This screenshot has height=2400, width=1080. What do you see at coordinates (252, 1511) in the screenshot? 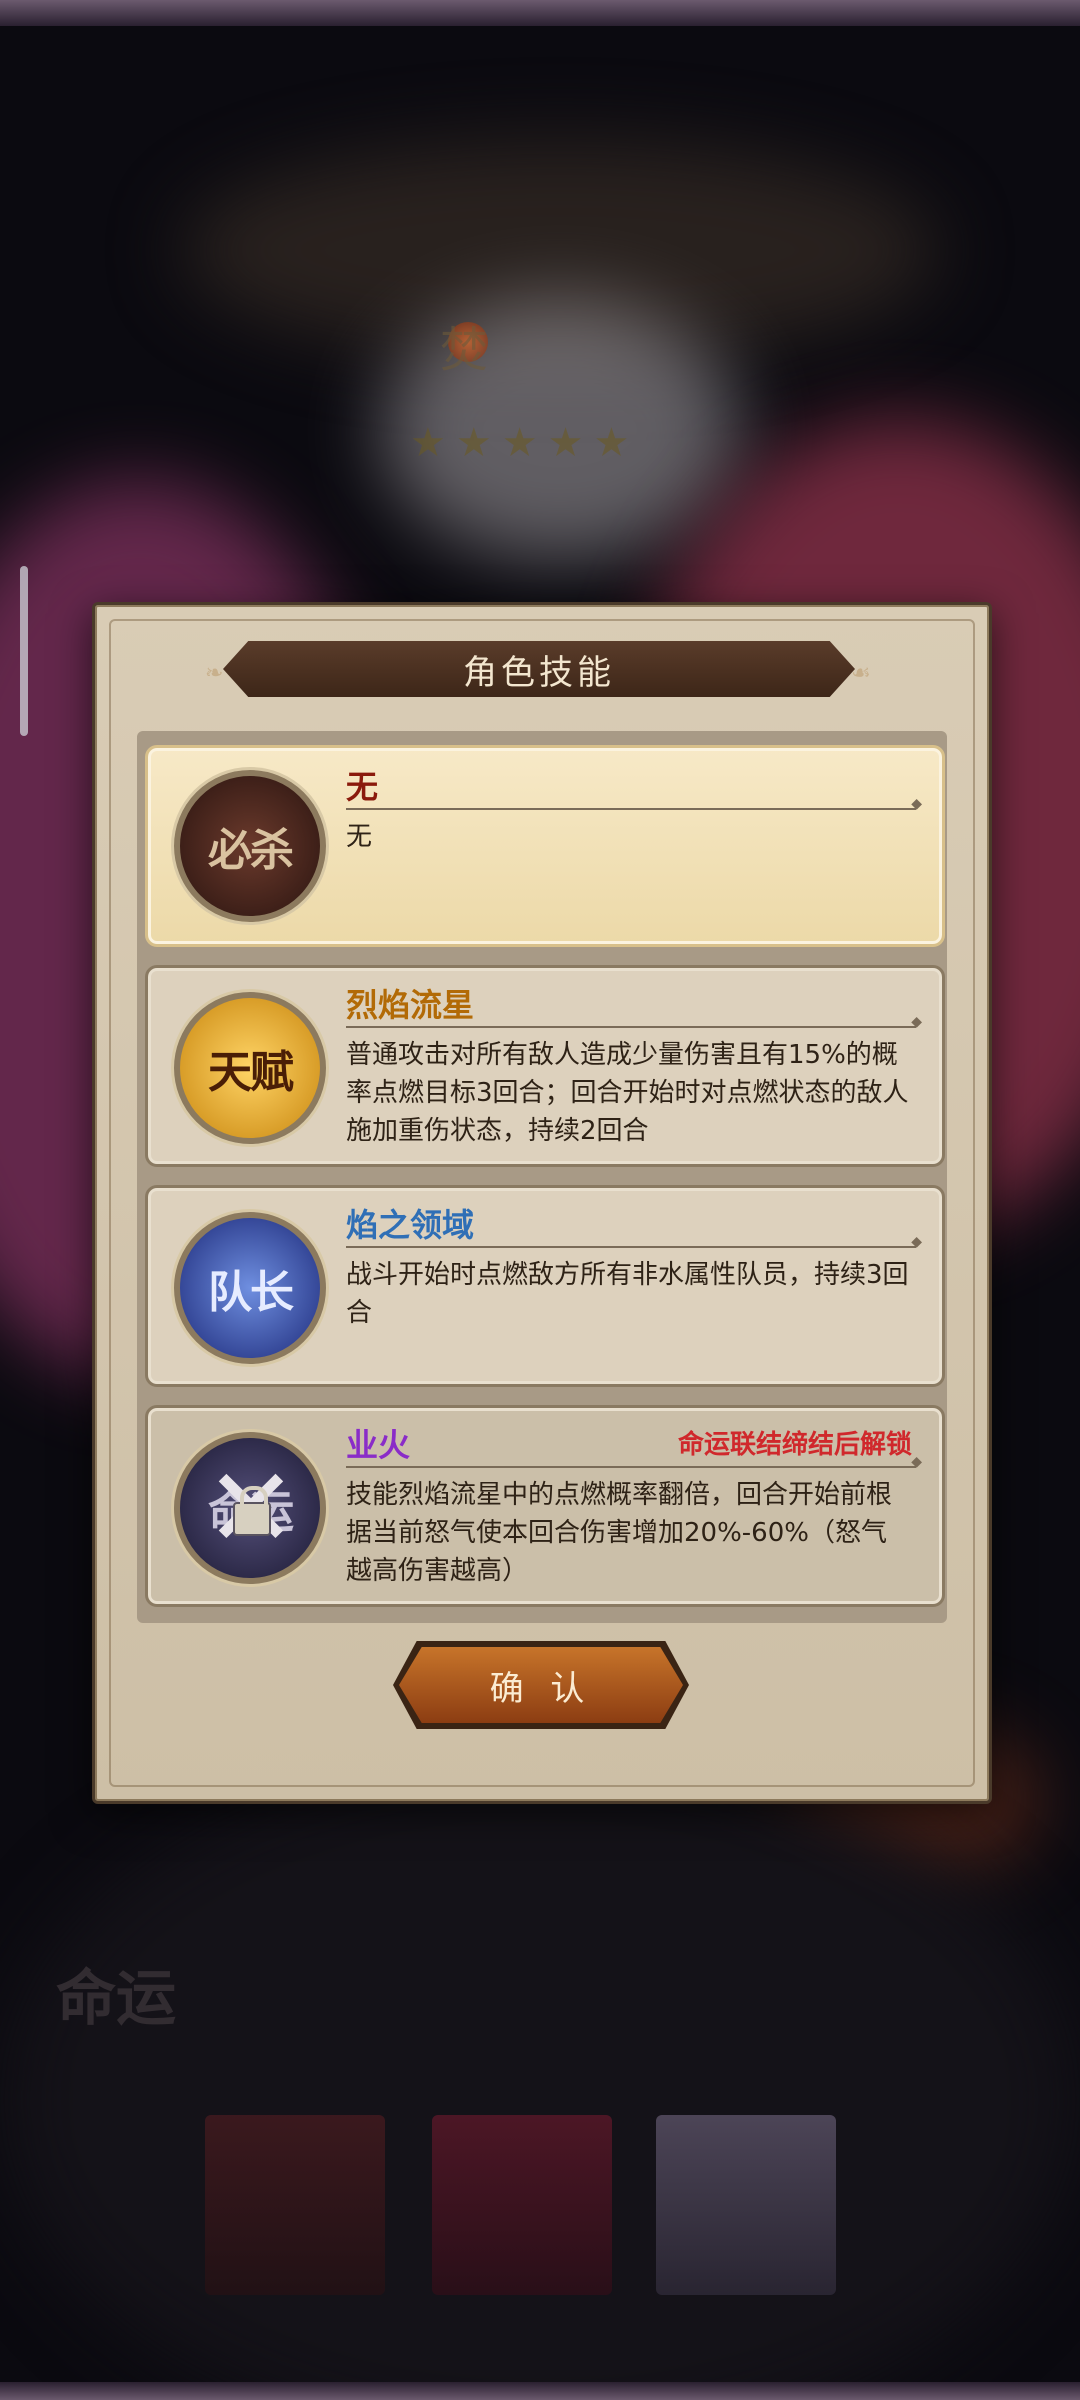
I see `lock-icon` at bounding box center [252, 1511].